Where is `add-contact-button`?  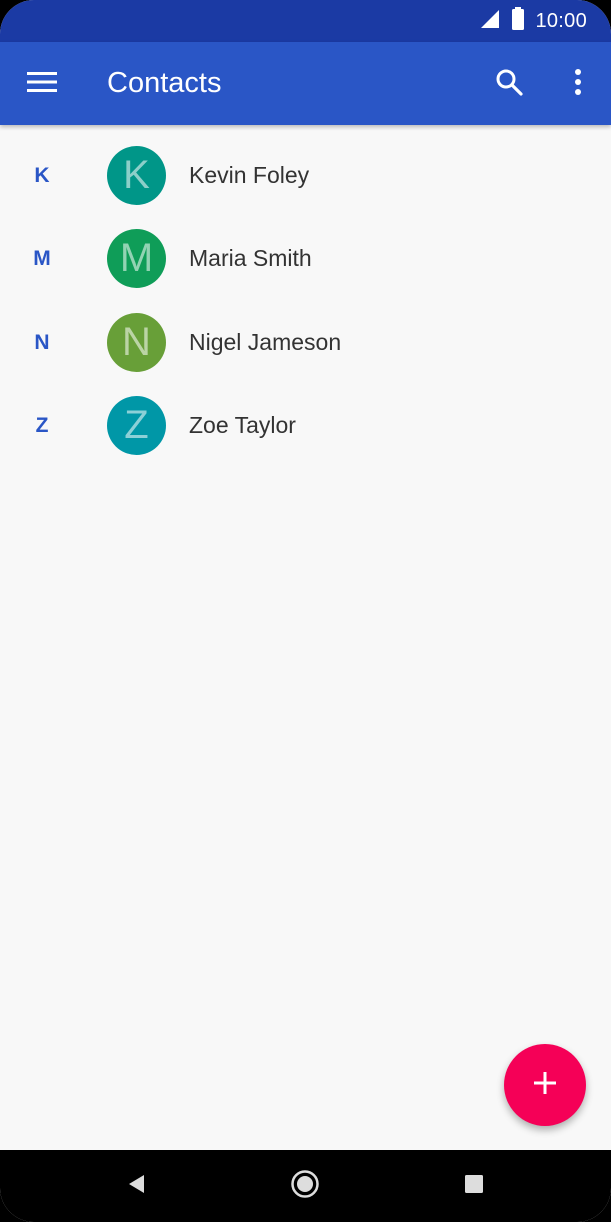
add-contact-button is located at coordinates (545, 1085).